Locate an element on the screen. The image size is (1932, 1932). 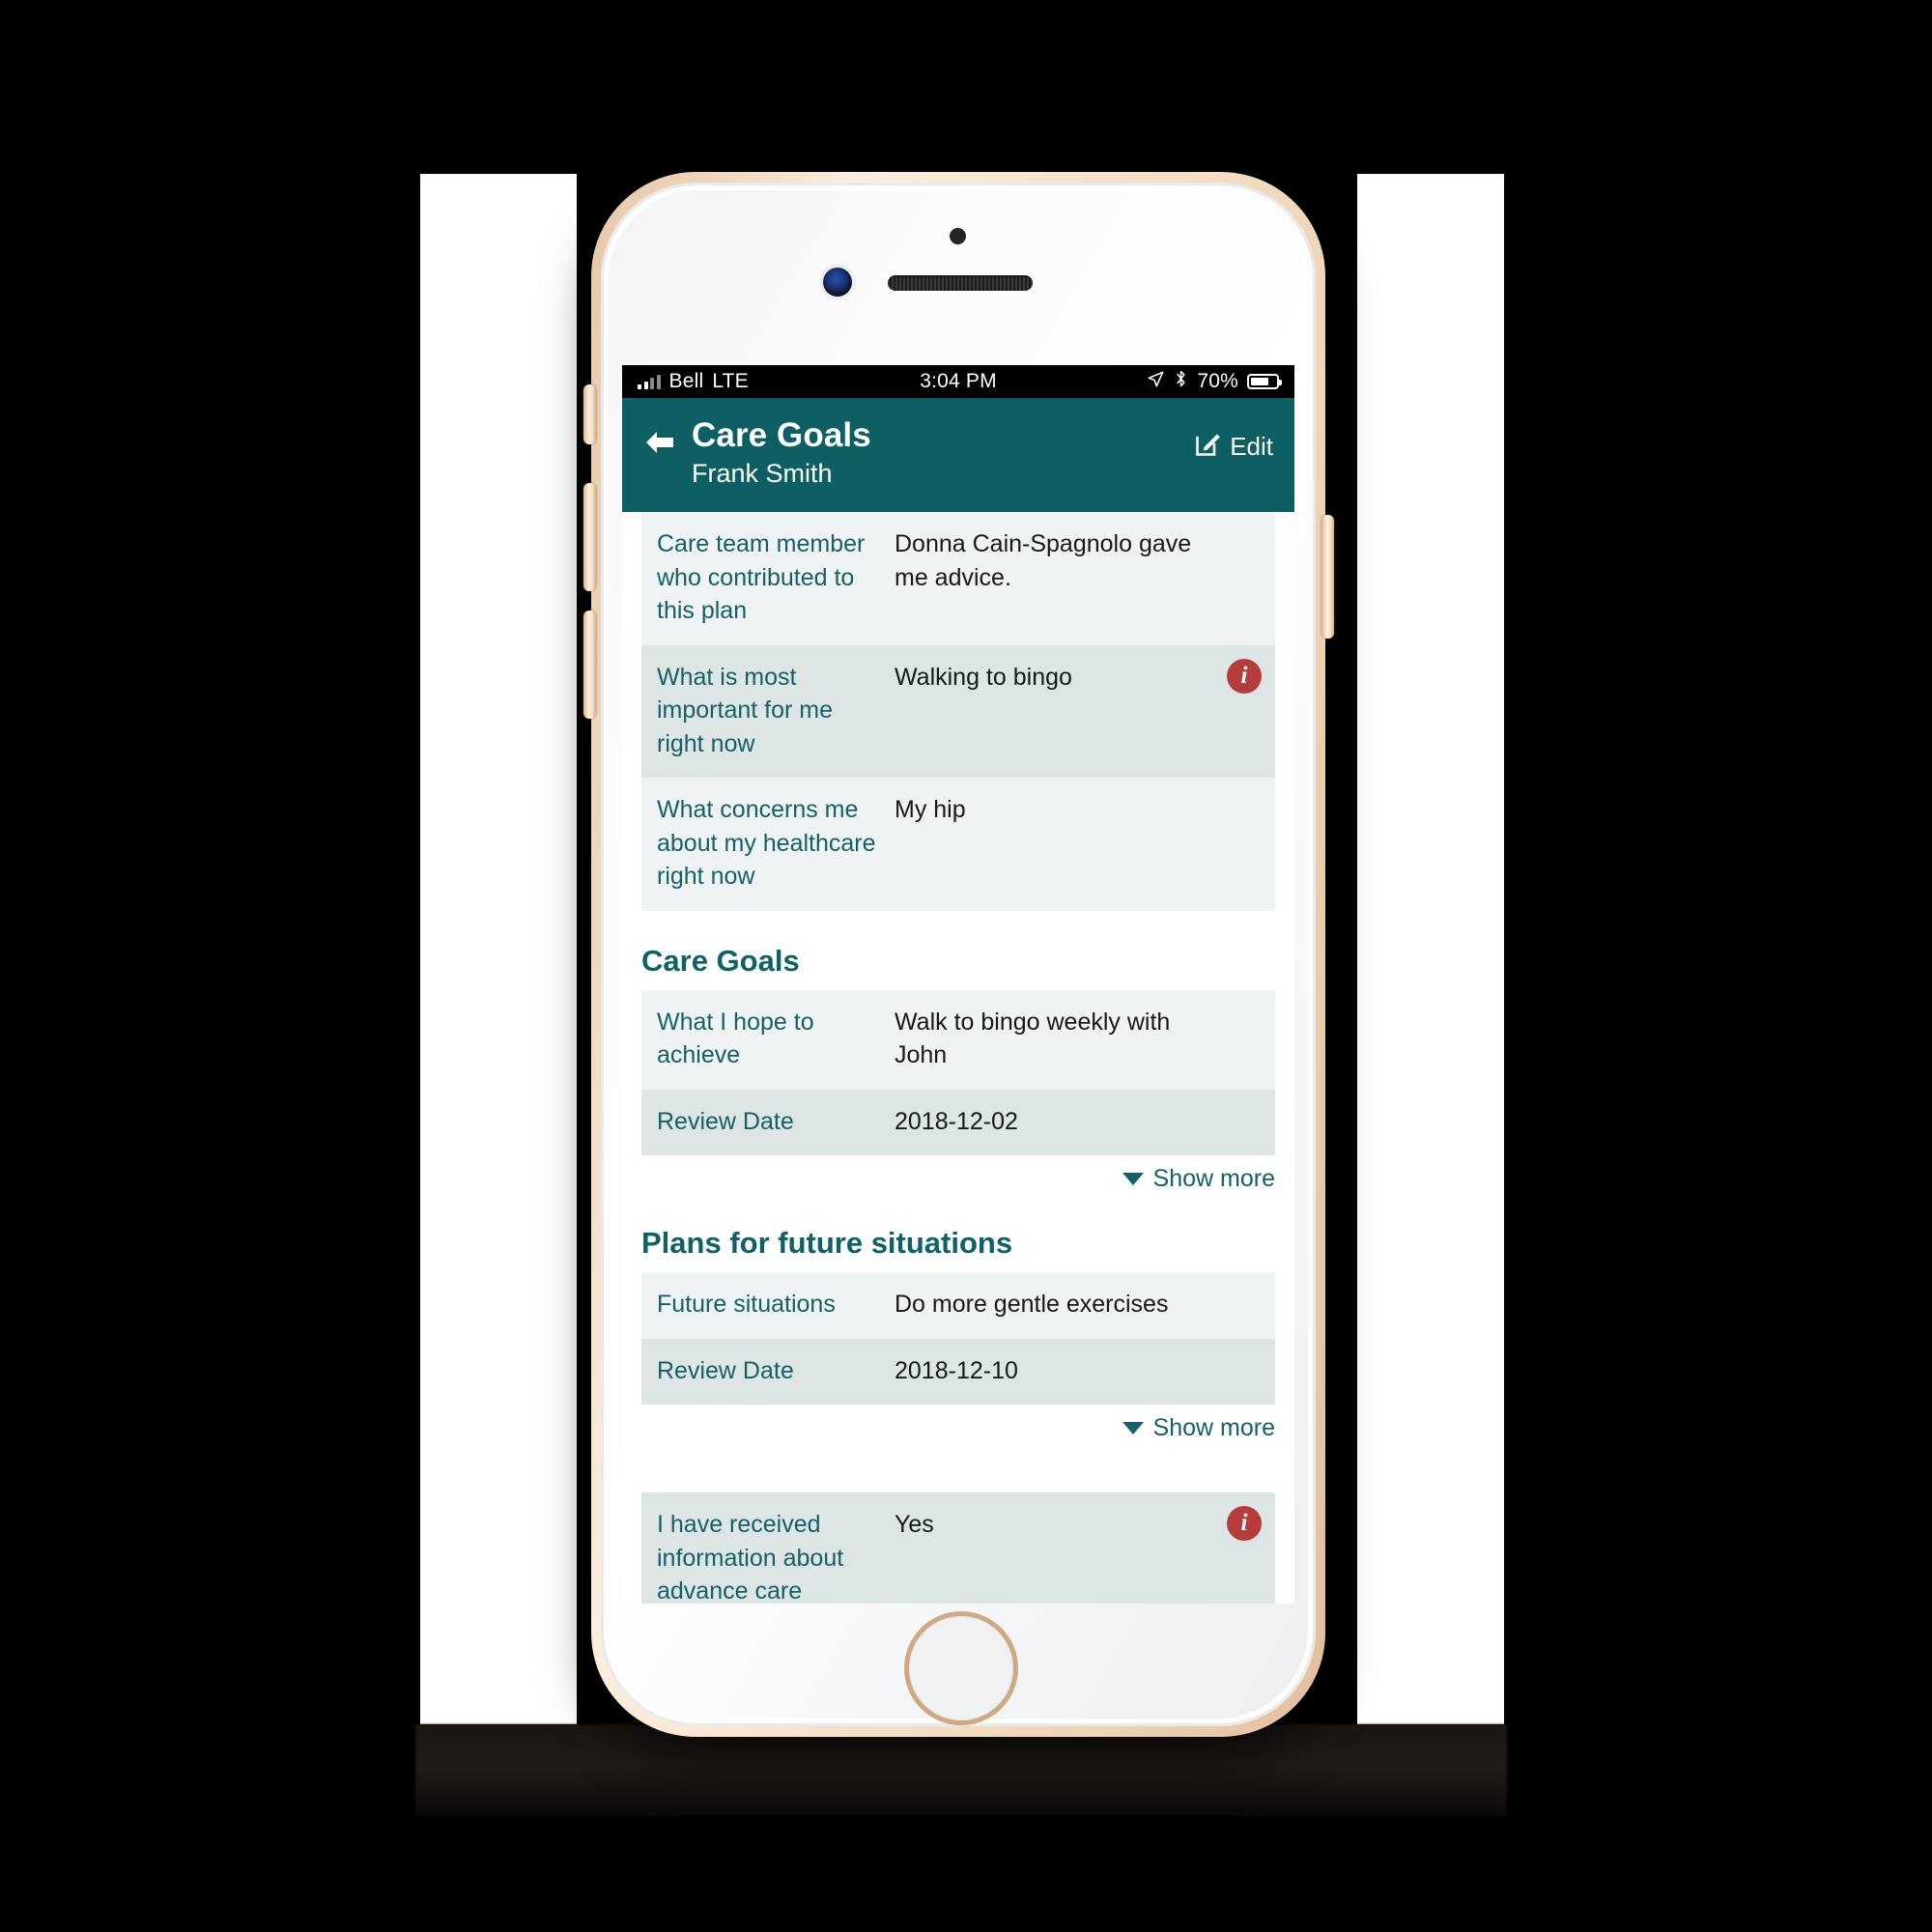
row-value: 2018-12-02 is located at coordinates (956, 1121).